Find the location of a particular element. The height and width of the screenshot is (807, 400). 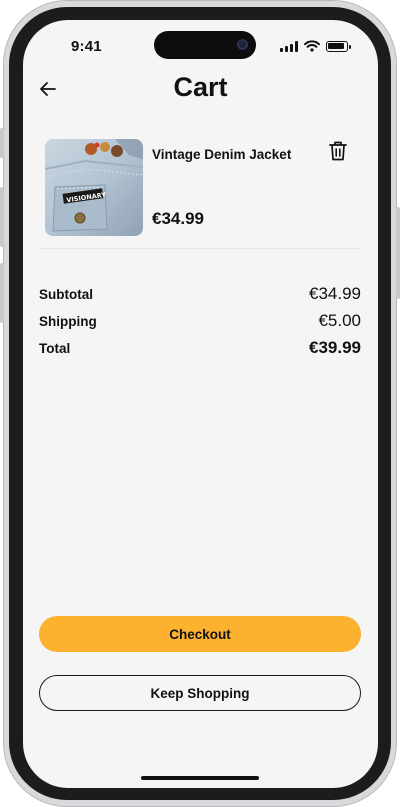

total-label: Total is located at coordinates (55, 348).